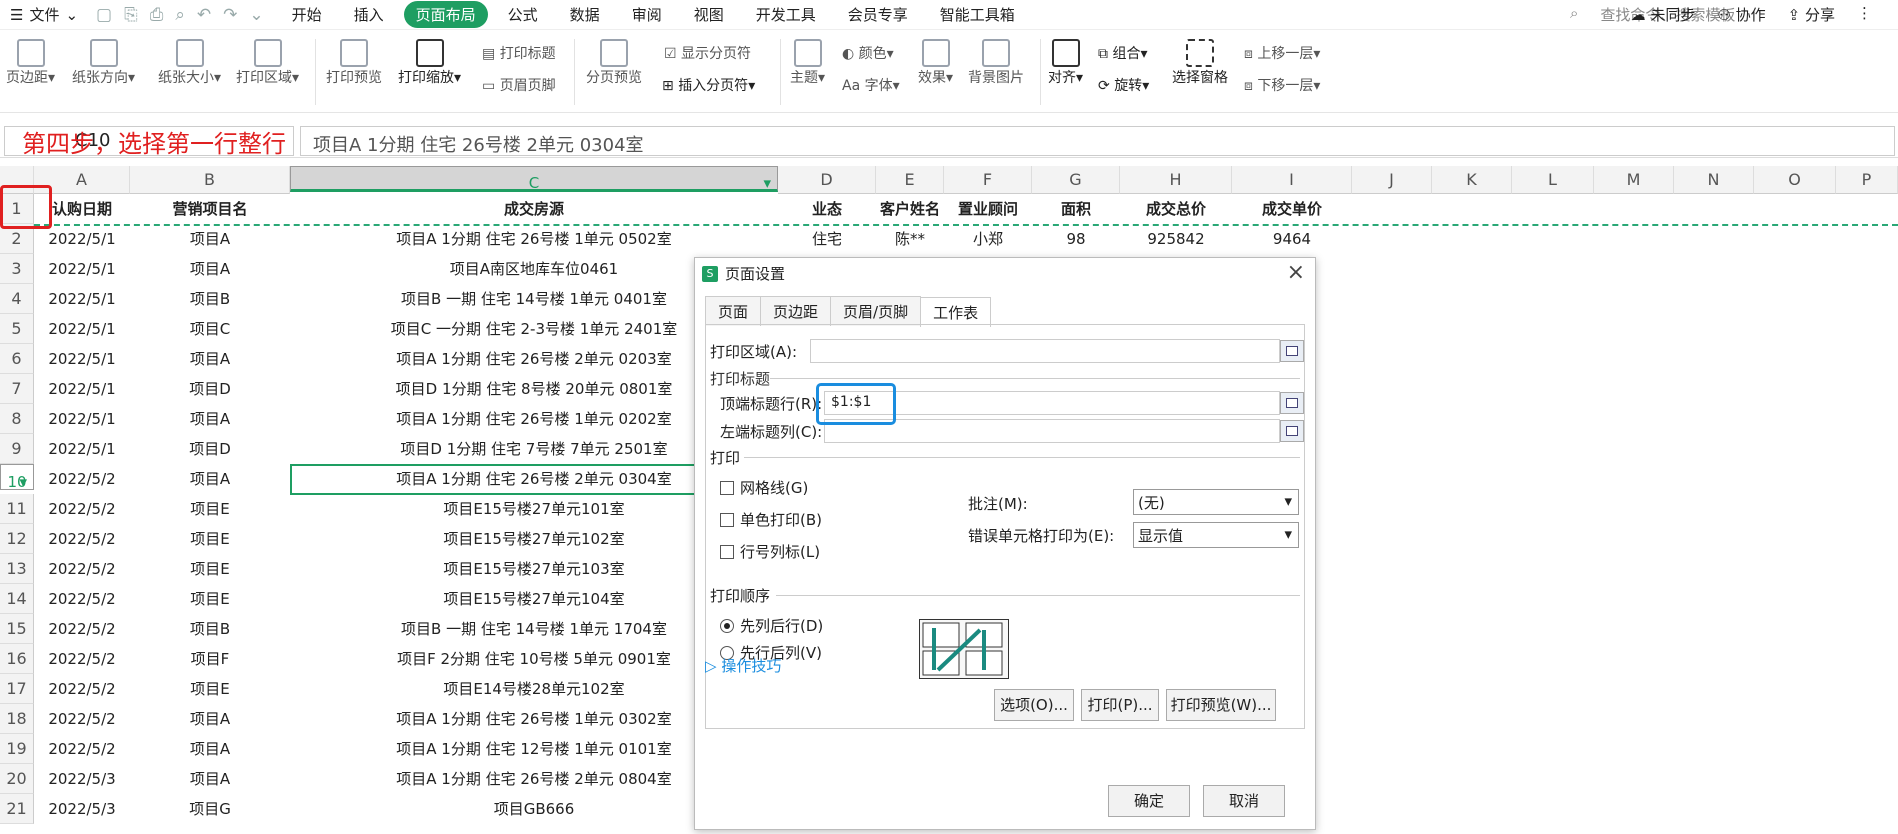 The height and width of the screenshot is (834, 1898). What do you see at coordinates (996, 63) in the screenshot?
I see `background-button: 背景图片` at bounding box center [996, 63].